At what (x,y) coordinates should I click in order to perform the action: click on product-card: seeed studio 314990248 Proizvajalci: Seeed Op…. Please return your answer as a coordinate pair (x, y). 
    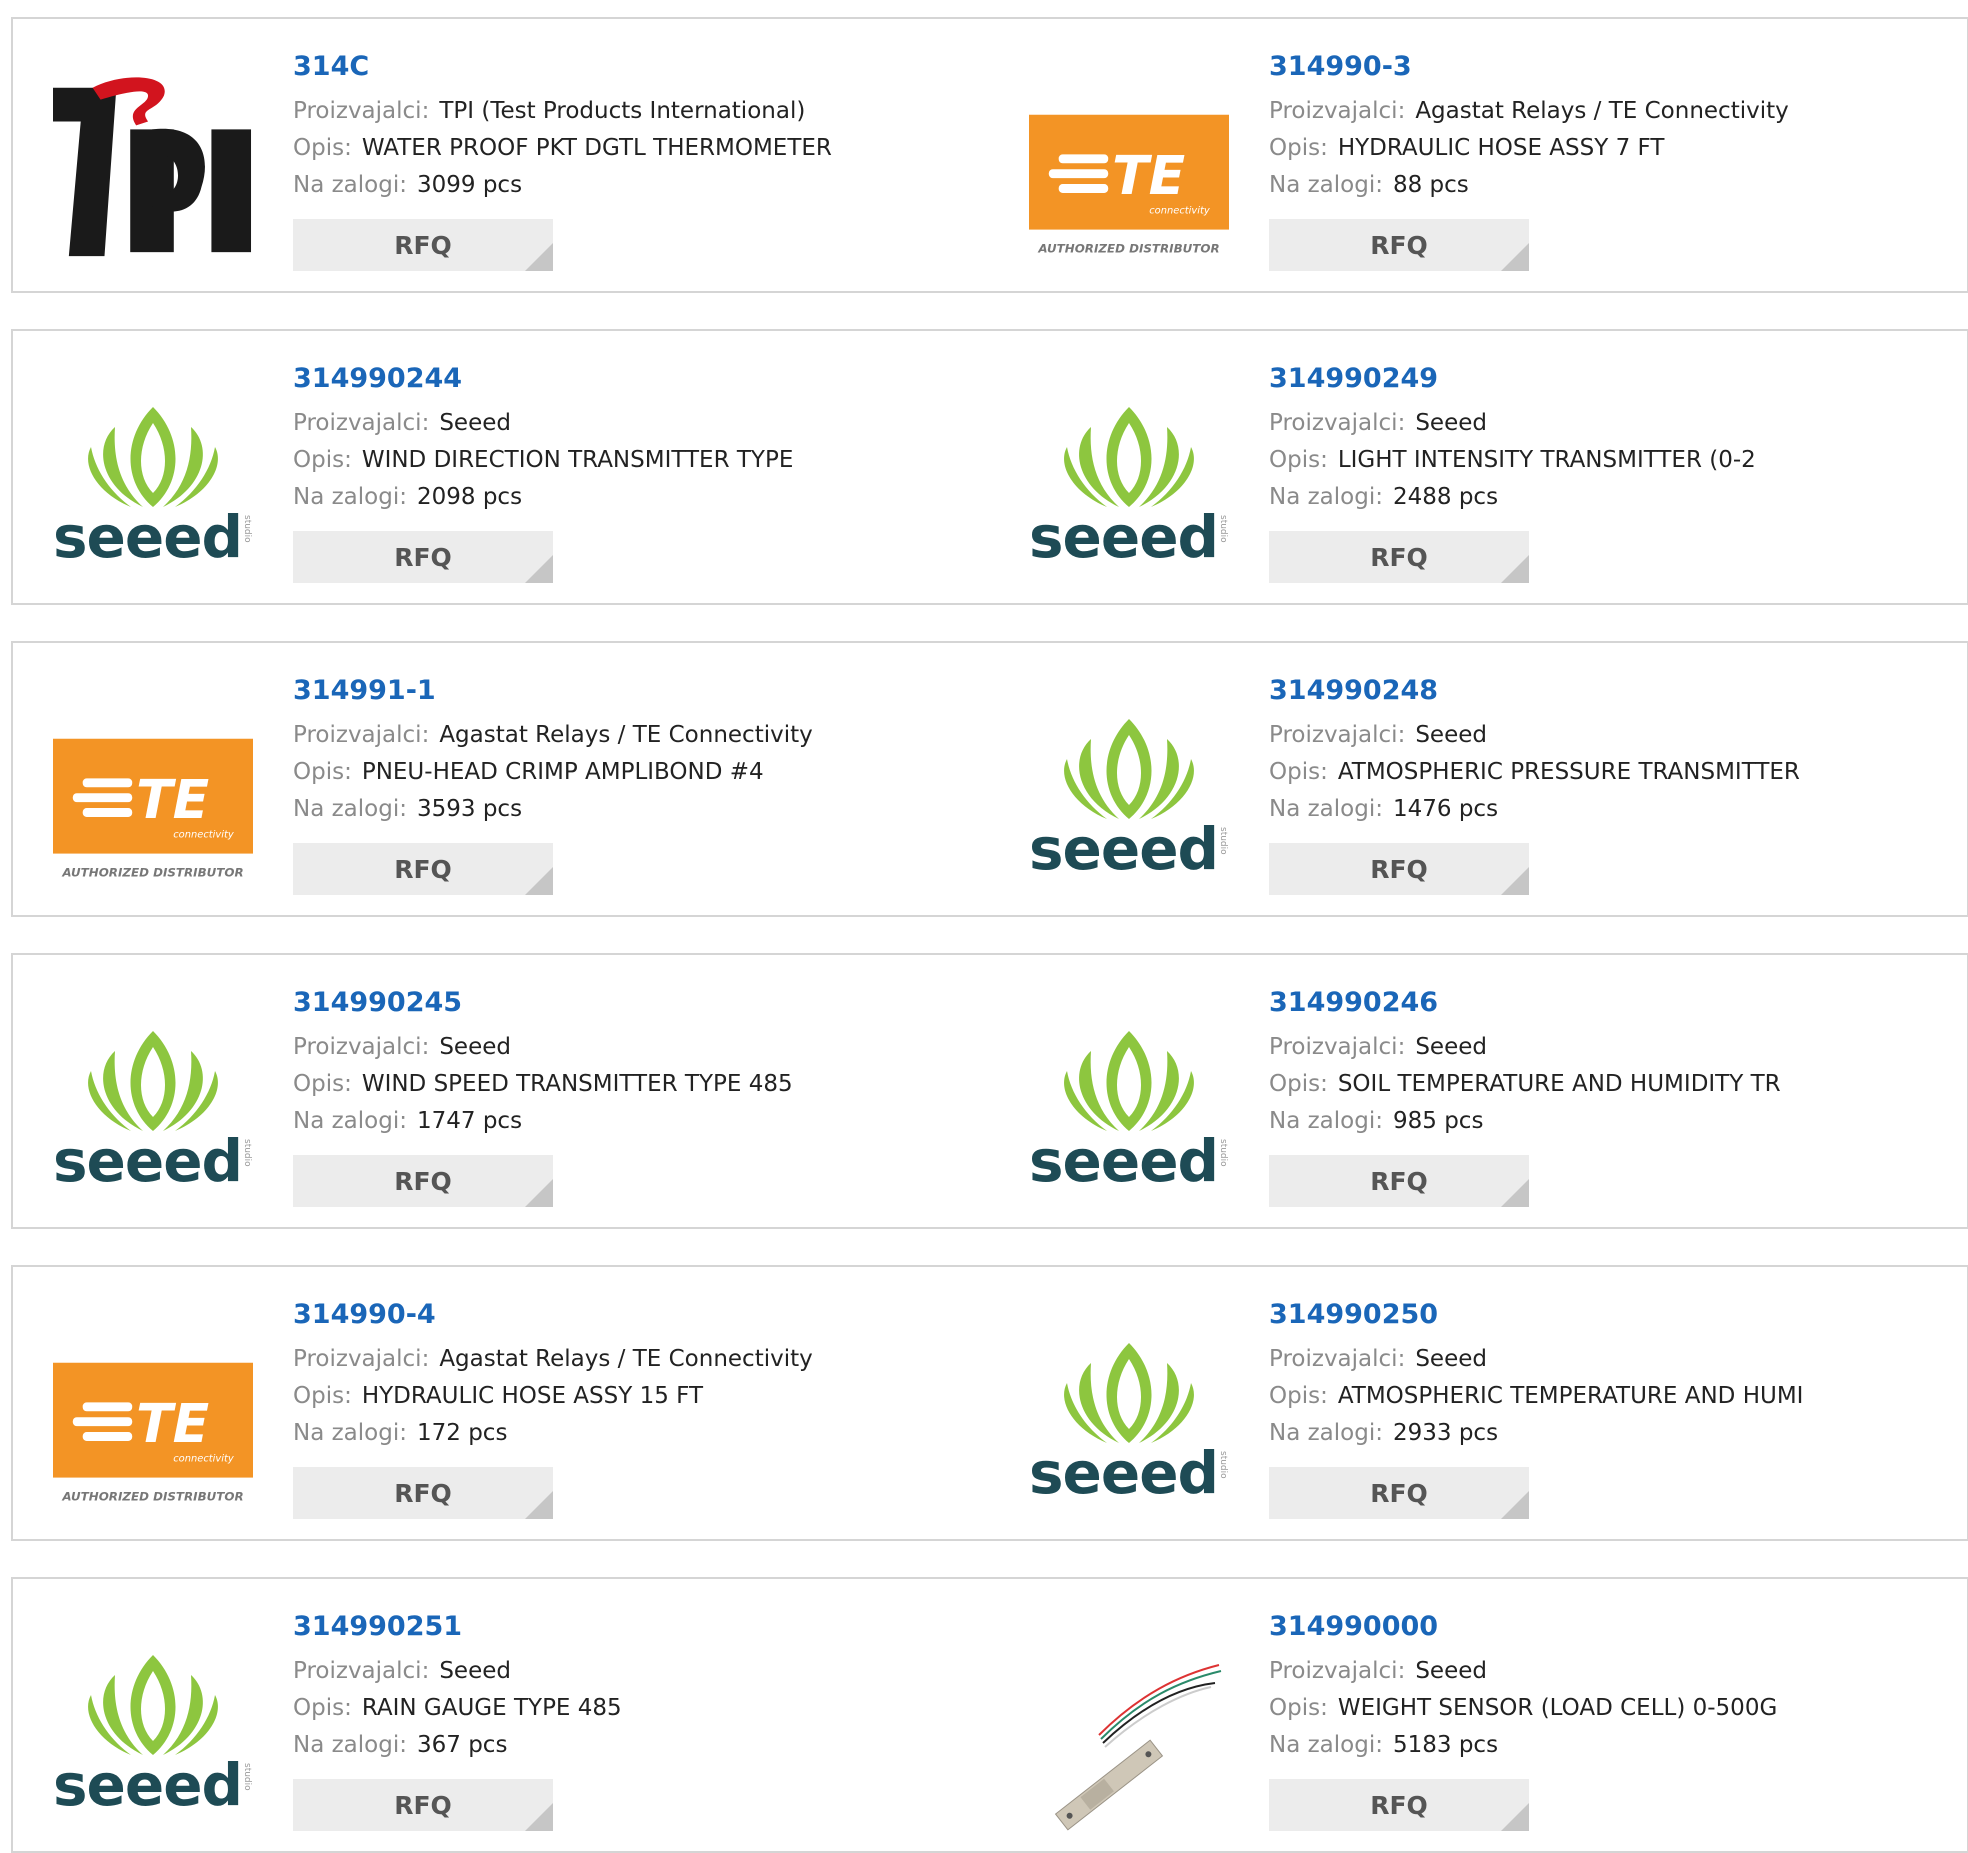
    Looking at the image, I should click on (1478, 779).